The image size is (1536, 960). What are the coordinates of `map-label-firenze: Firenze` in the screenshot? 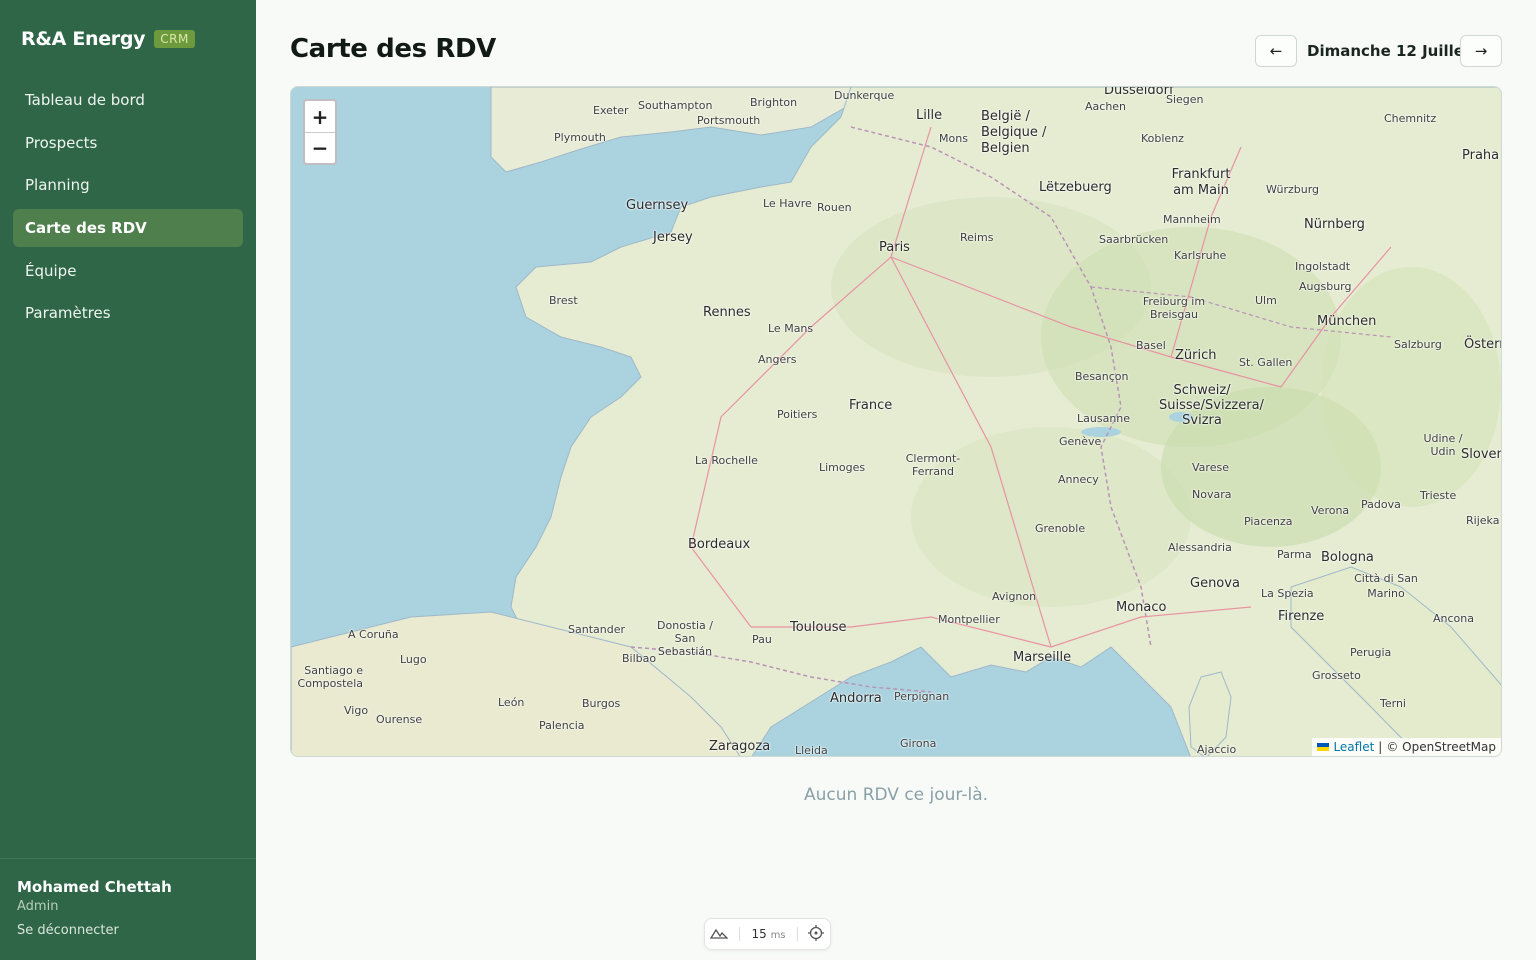 It's located at (1301, 616).